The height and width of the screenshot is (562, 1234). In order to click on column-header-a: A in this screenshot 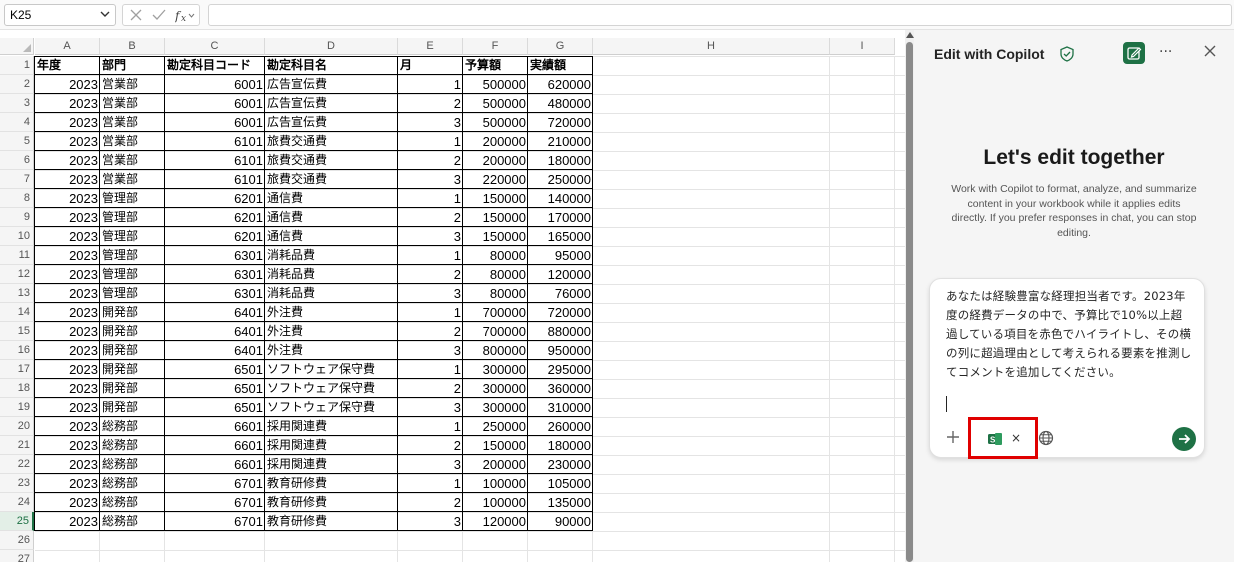, I will do `click(67, 46)`.